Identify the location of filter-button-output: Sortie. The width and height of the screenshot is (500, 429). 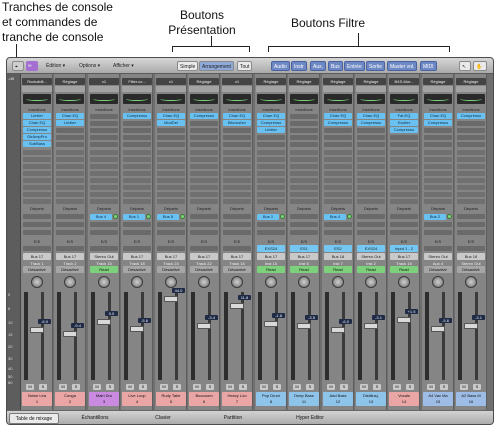
(376, 66).